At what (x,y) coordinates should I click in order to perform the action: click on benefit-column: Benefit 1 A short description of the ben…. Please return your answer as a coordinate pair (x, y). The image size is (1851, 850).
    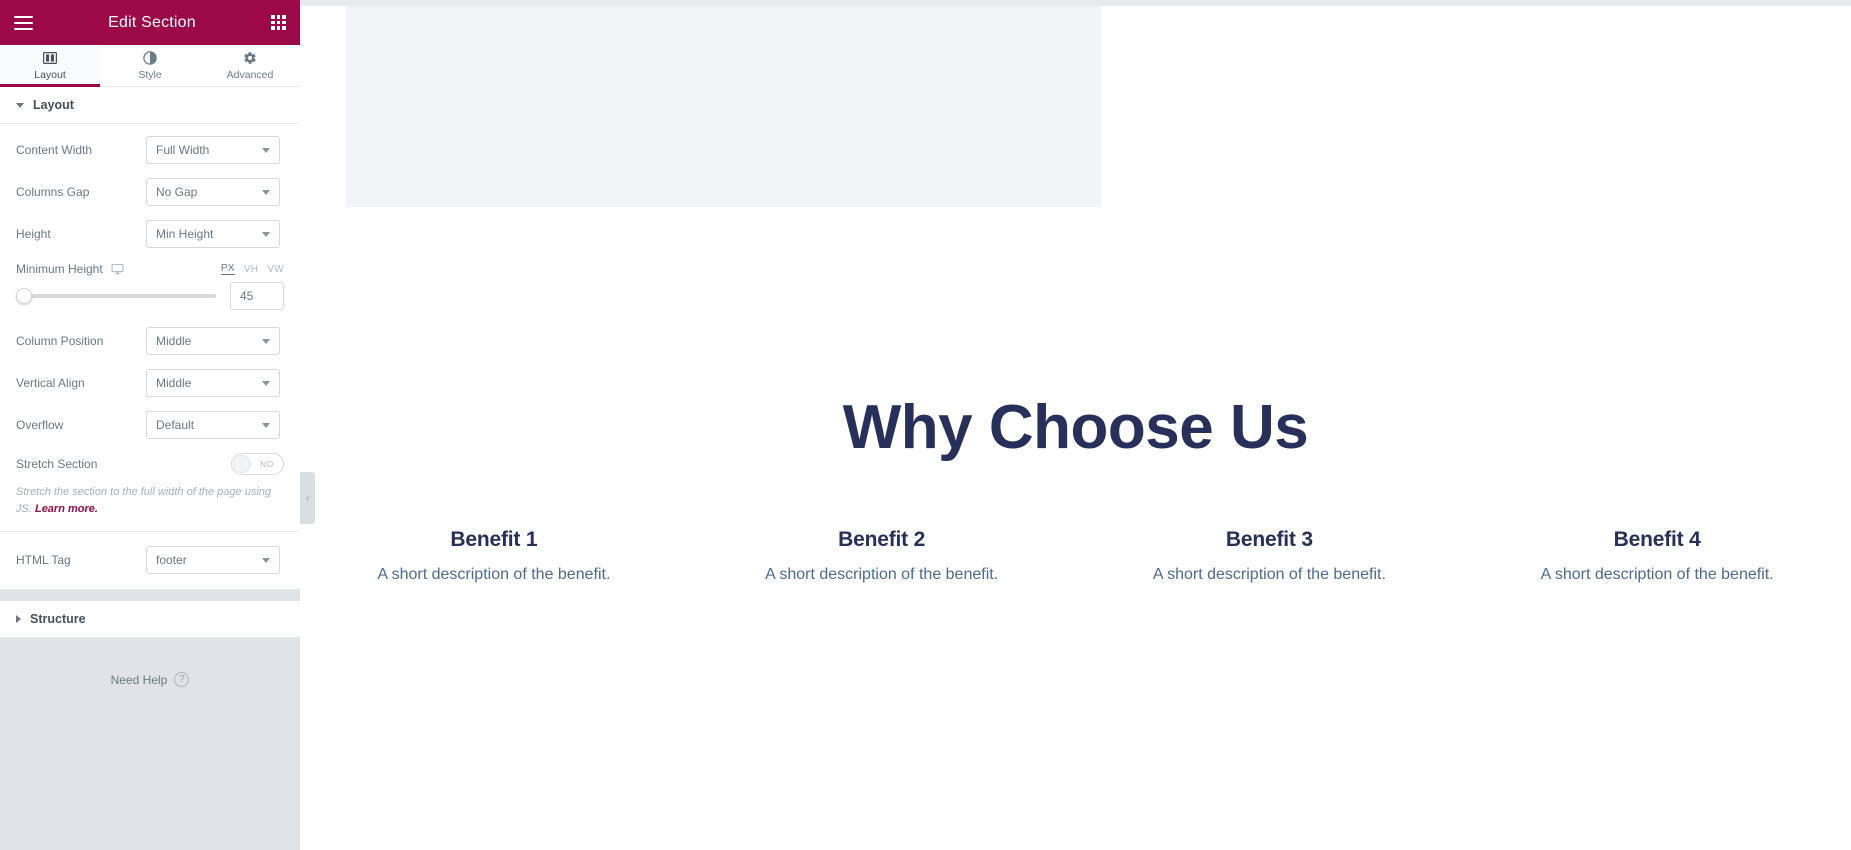
    Looking at the image, I should click on (494, 556).